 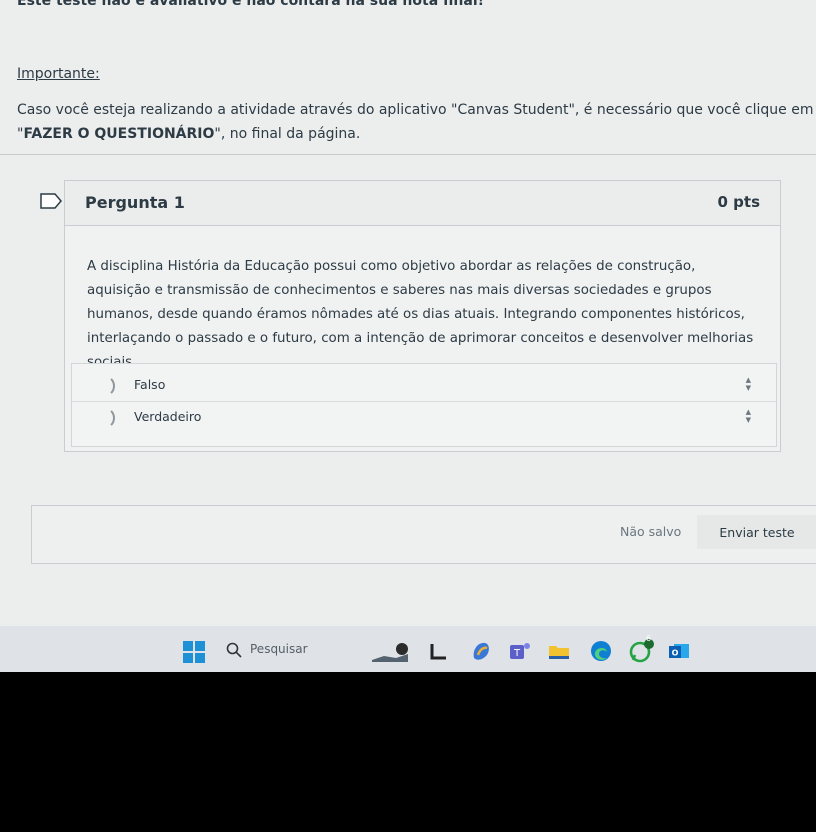 I want to click on submit-quiz-button: Enviar teste, so click(x=756, y=532).